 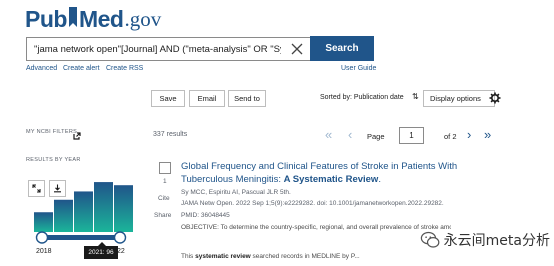 What do you see at coordinates (123, 208) in the screenshot?
I see `year-bar-2022` at bounding box center [123, 208].